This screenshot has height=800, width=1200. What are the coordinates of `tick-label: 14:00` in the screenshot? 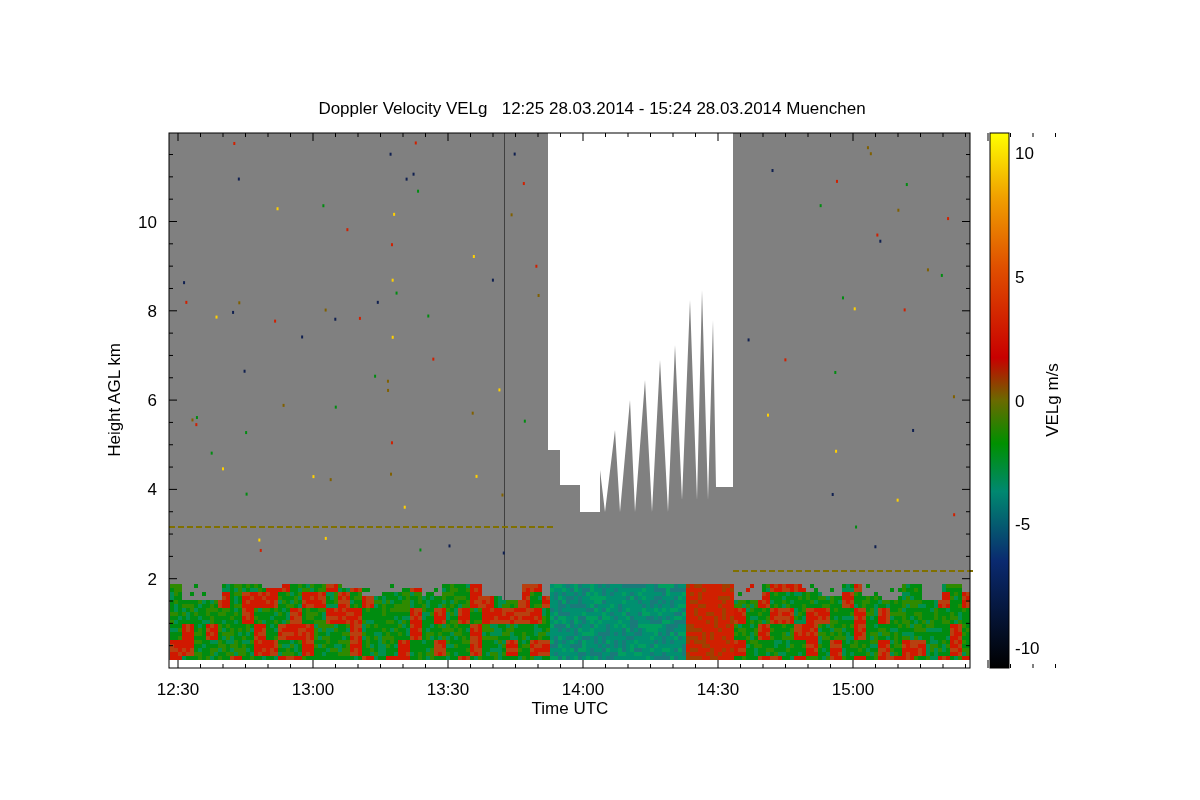 It's located at (583, 689).